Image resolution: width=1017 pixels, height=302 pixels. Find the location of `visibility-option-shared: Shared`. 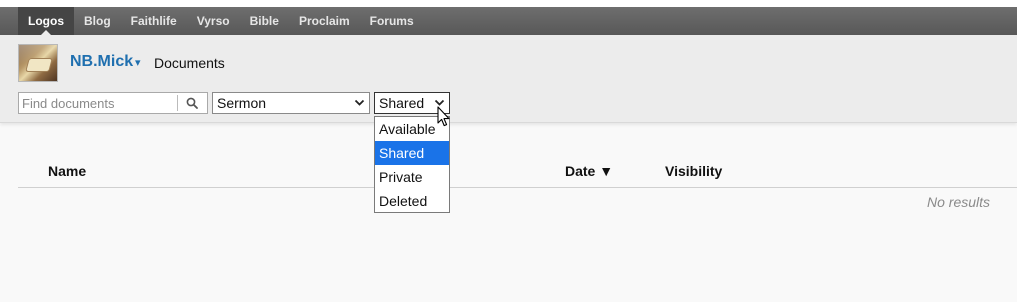

visibility-option-shared: Shared is located at coordinates (412, 153).